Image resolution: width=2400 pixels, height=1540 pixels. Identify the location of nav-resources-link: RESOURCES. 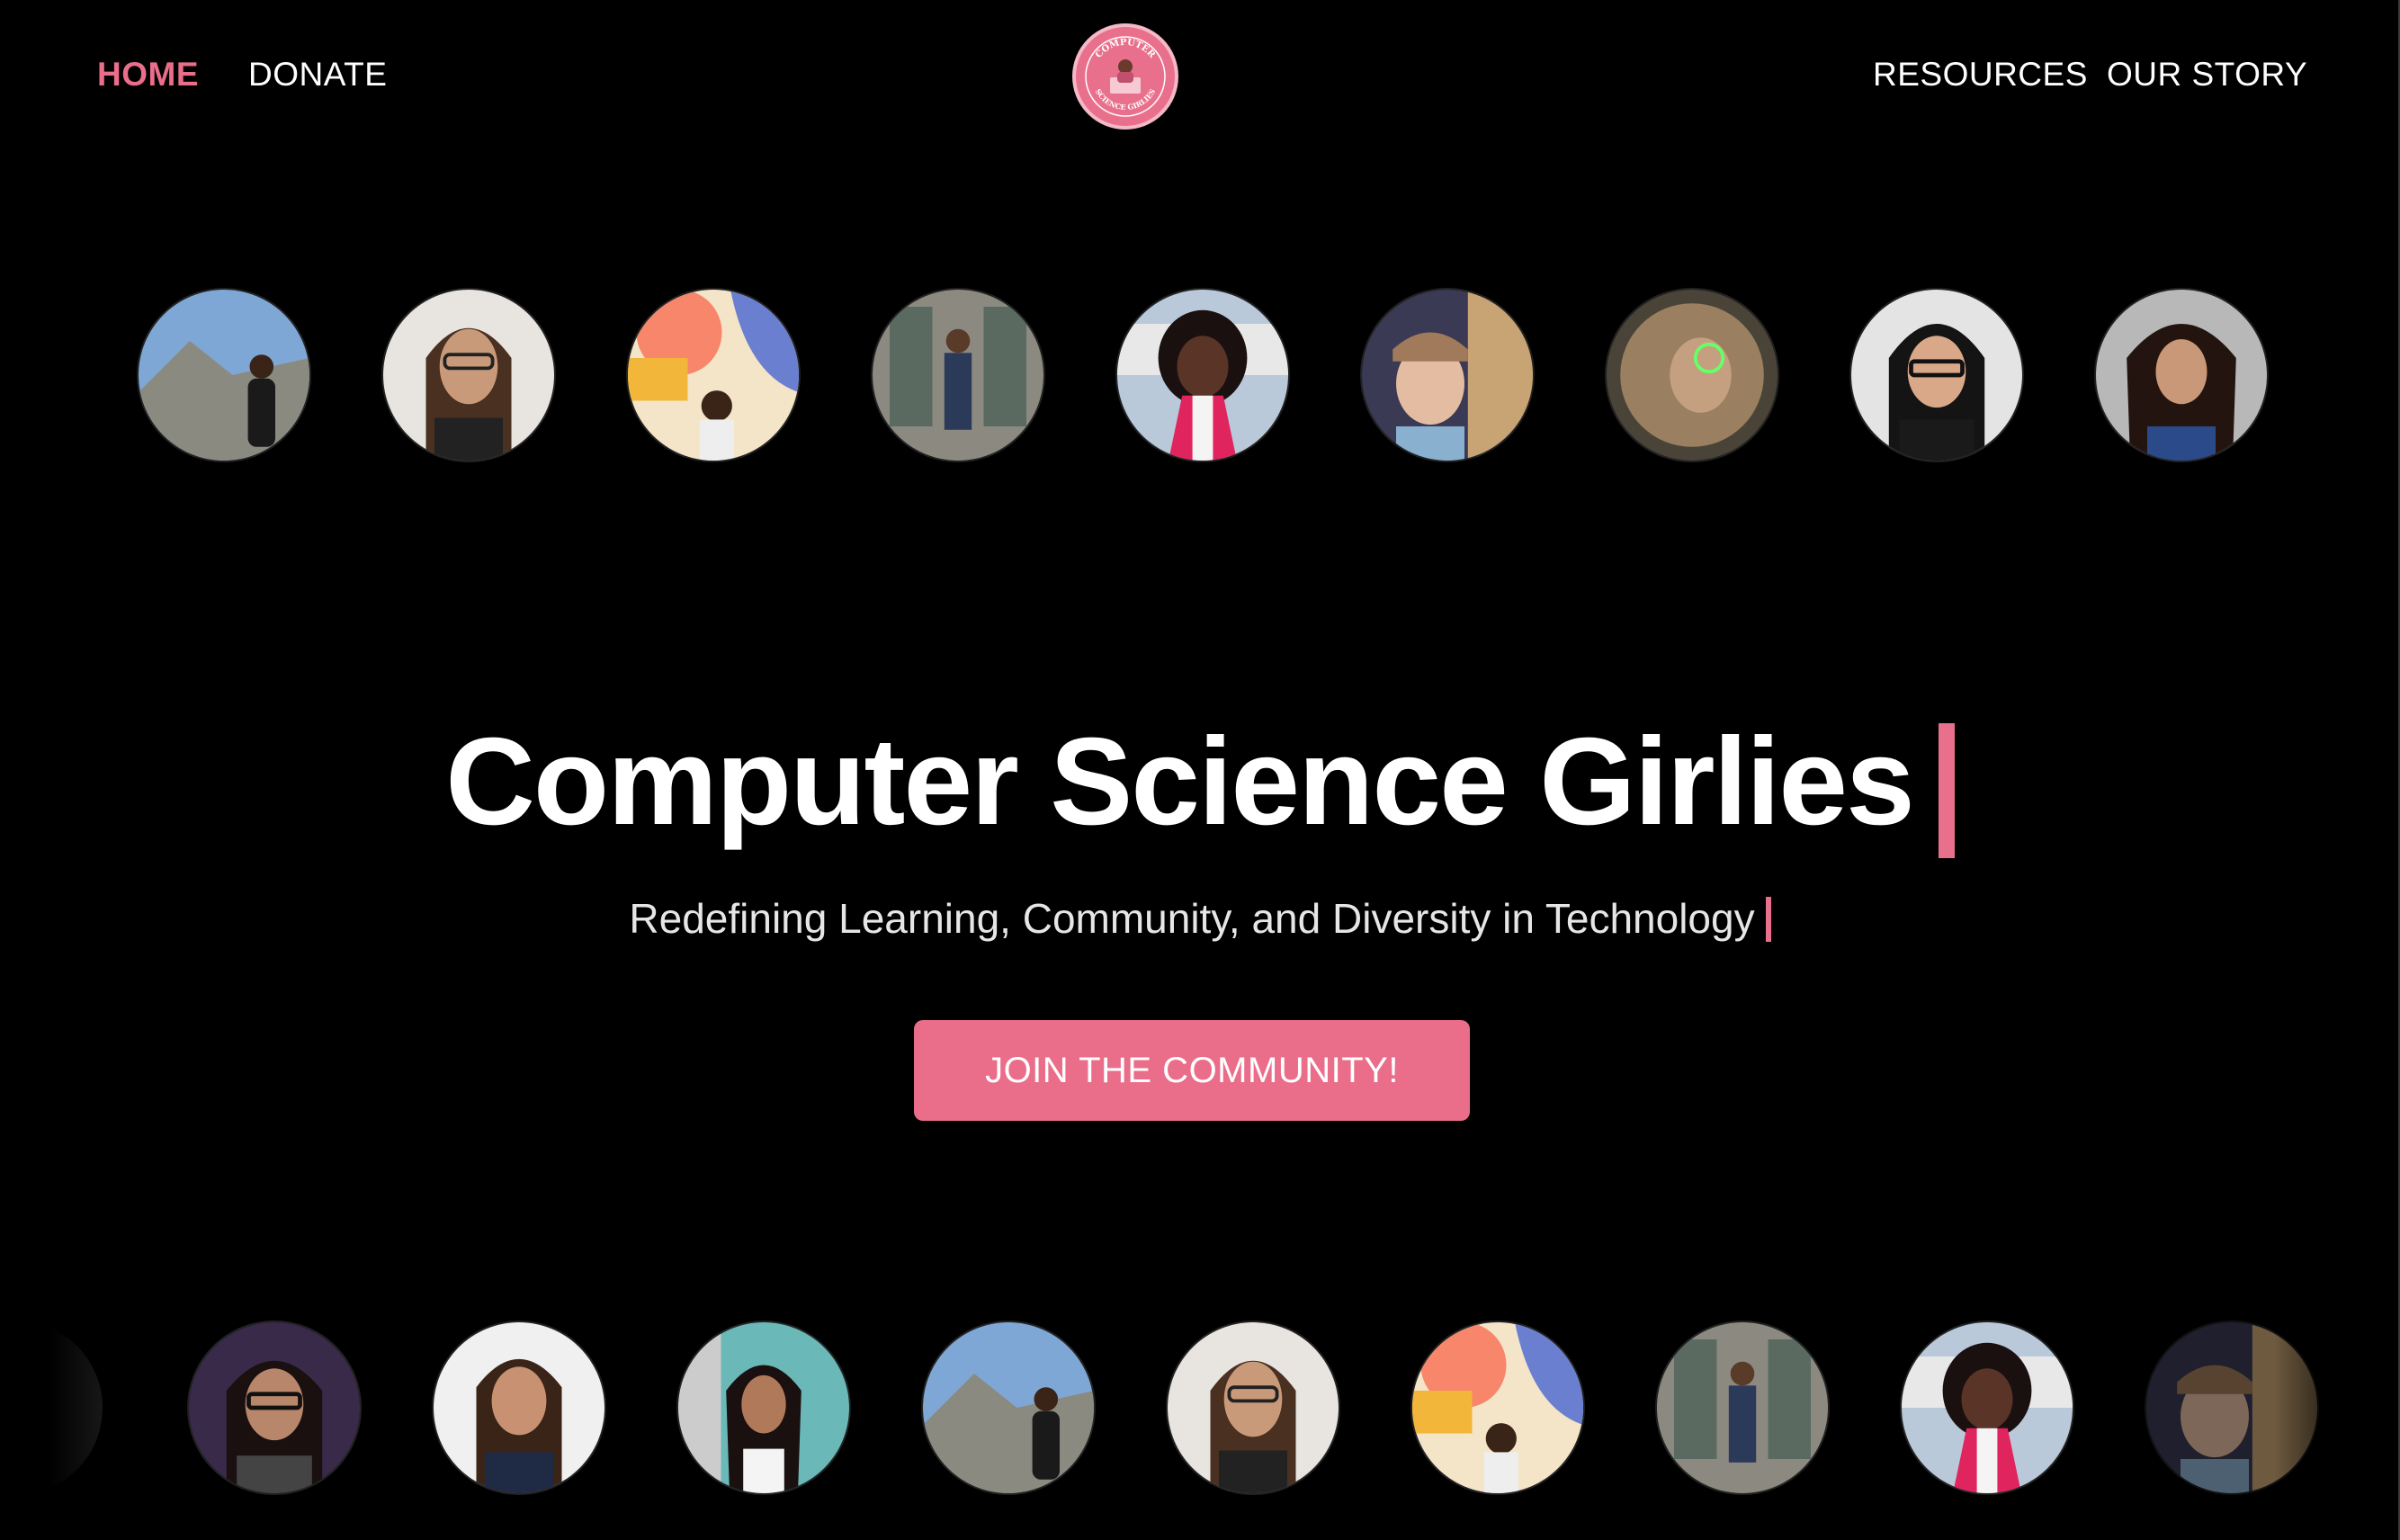
(1980, 75).